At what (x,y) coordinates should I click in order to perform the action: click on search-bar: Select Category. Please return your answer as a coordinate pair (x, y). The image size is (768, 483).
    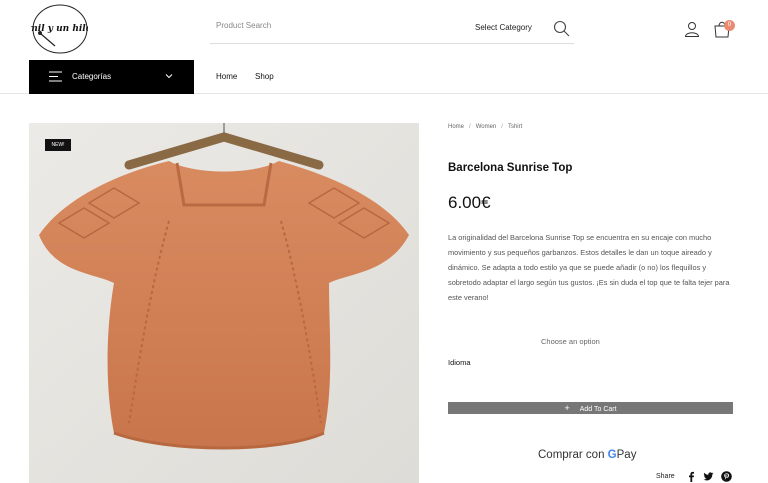
    Looking at the image, I should click on (392, 29).